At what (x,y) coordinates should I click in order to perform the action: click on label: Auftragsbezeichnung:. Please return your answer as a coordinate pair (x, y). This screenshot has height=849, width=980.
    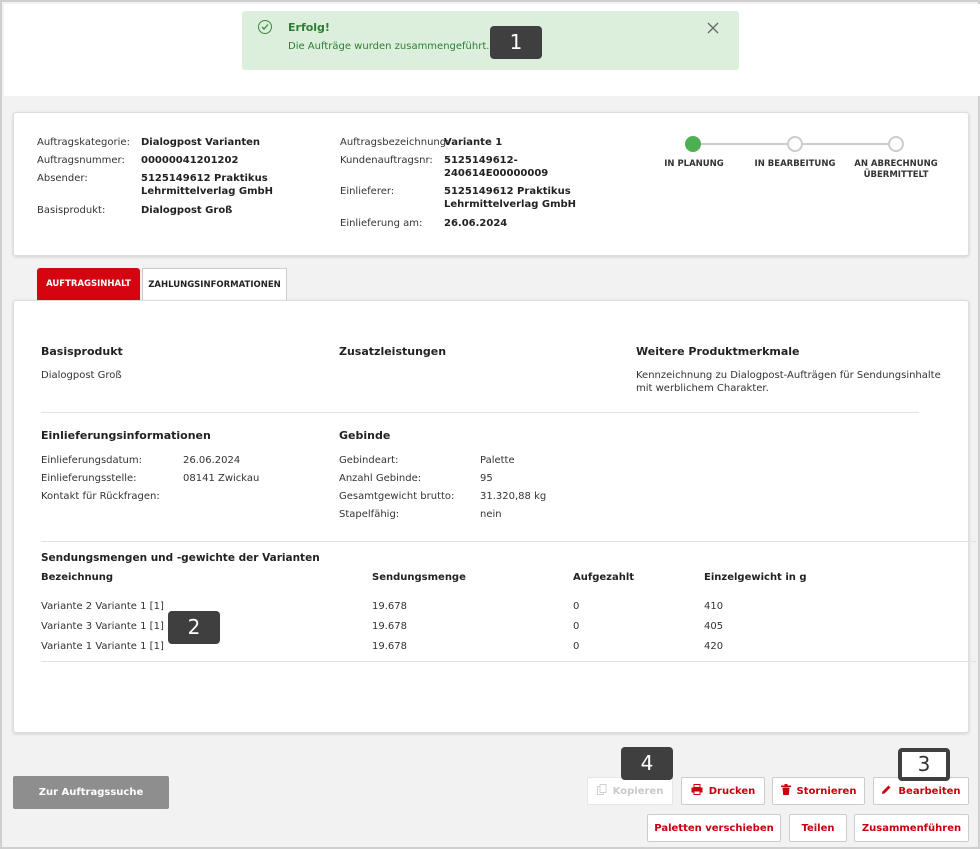
    Looking at the image, I should click on (395, 142).